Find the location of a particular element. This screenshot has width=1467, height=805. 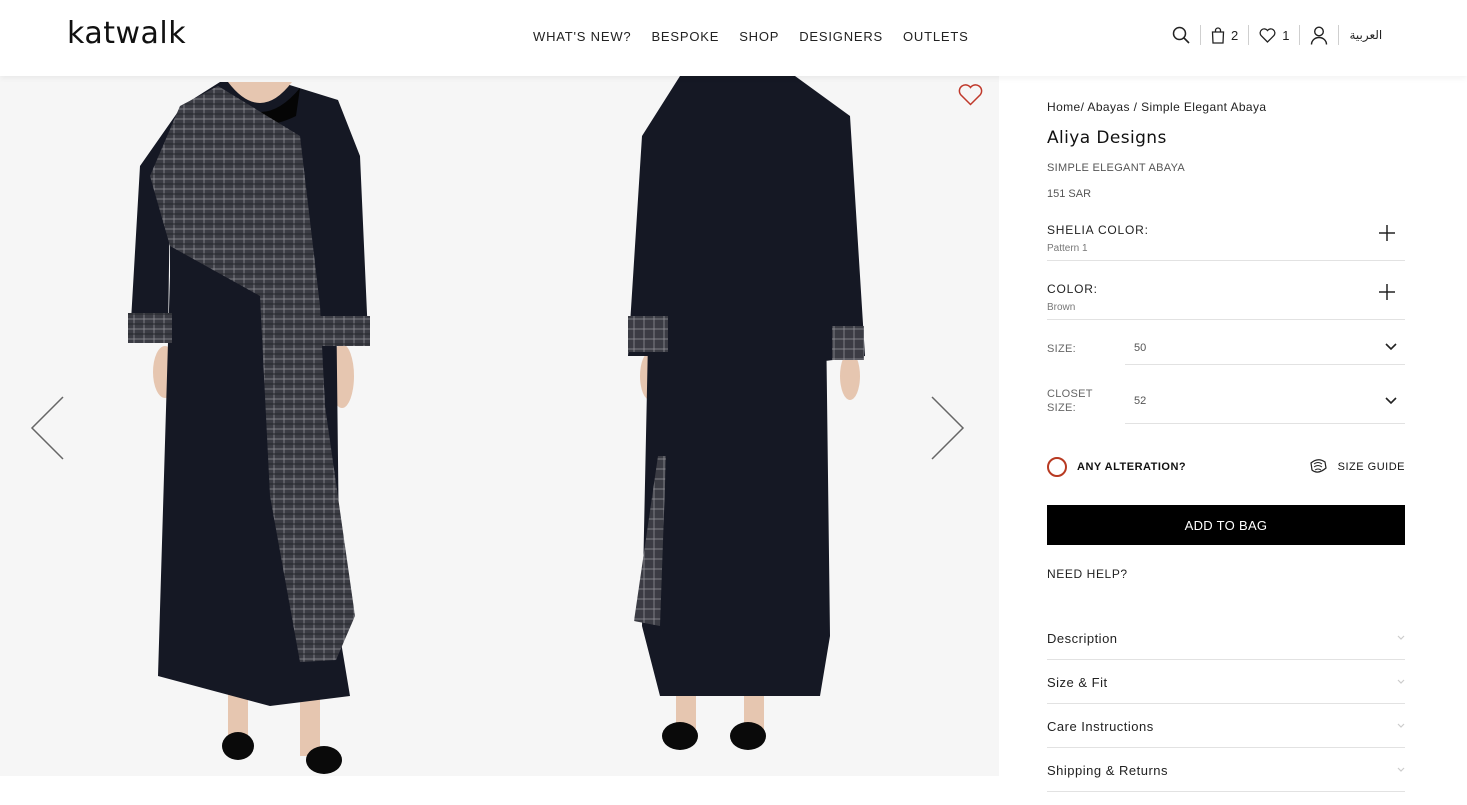

nav-outlets: OUTLETS is located at coordinates (936, 36).